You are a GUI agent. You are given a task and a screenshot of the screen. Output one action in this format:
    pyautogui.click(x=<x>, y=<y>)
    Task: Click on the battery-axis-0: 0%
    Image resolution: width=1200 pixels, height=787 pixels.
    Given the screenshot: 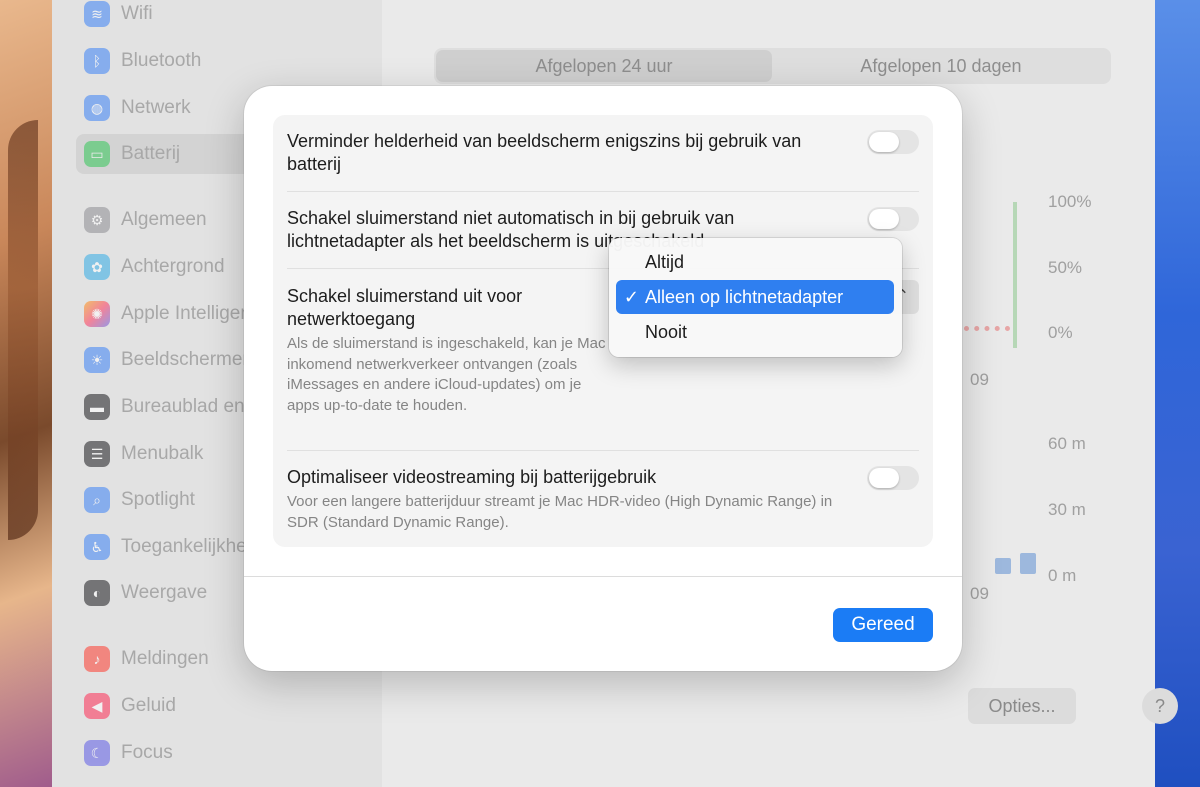 What is the action you would take?
    pyautogui.click(x=1060, y=332)
    